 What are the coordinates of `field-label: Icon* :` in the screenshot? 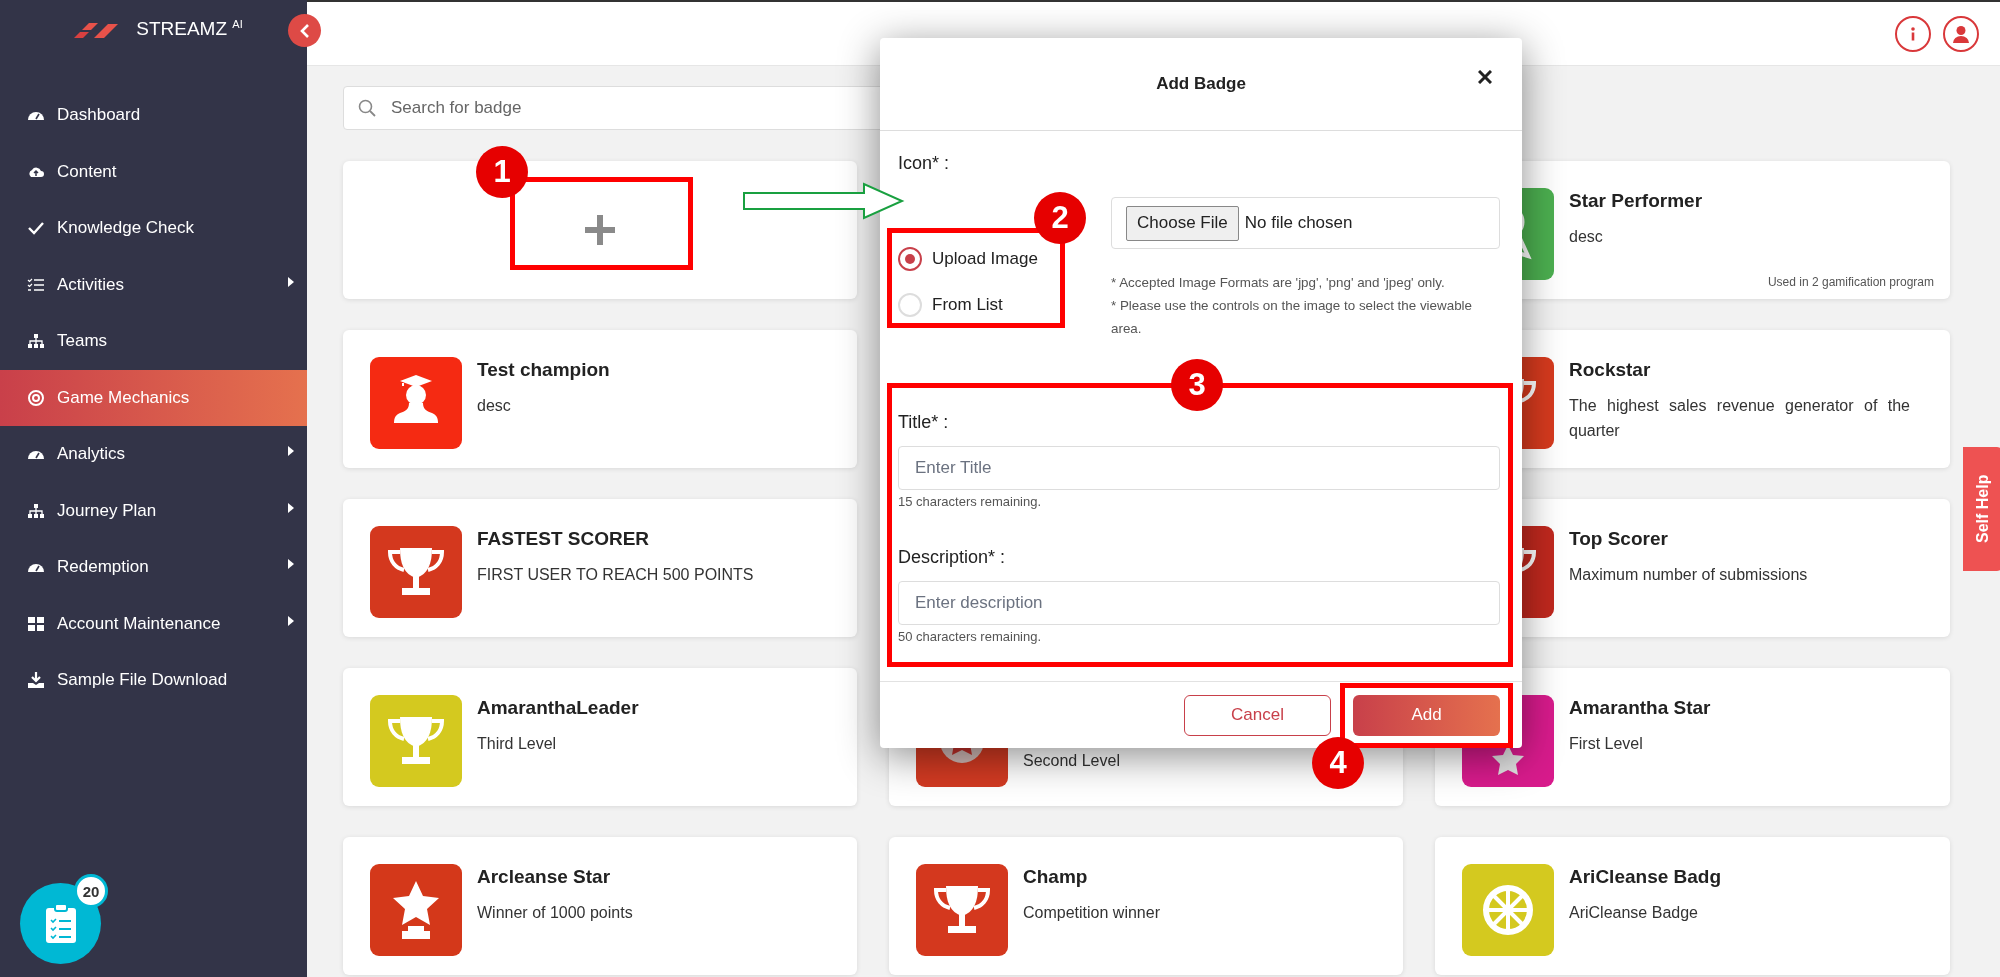 It's located at (924, 163).